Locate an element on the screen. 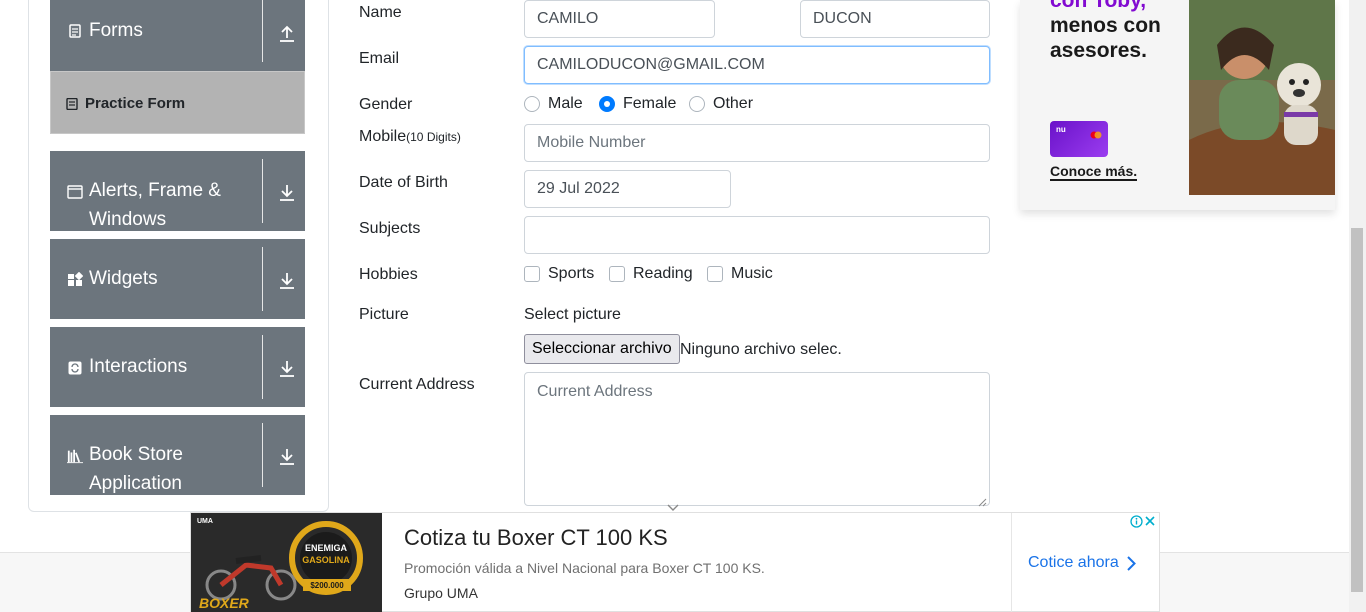  ad-cta-button: Cotice ahora is located at coordinates (1082, 563).